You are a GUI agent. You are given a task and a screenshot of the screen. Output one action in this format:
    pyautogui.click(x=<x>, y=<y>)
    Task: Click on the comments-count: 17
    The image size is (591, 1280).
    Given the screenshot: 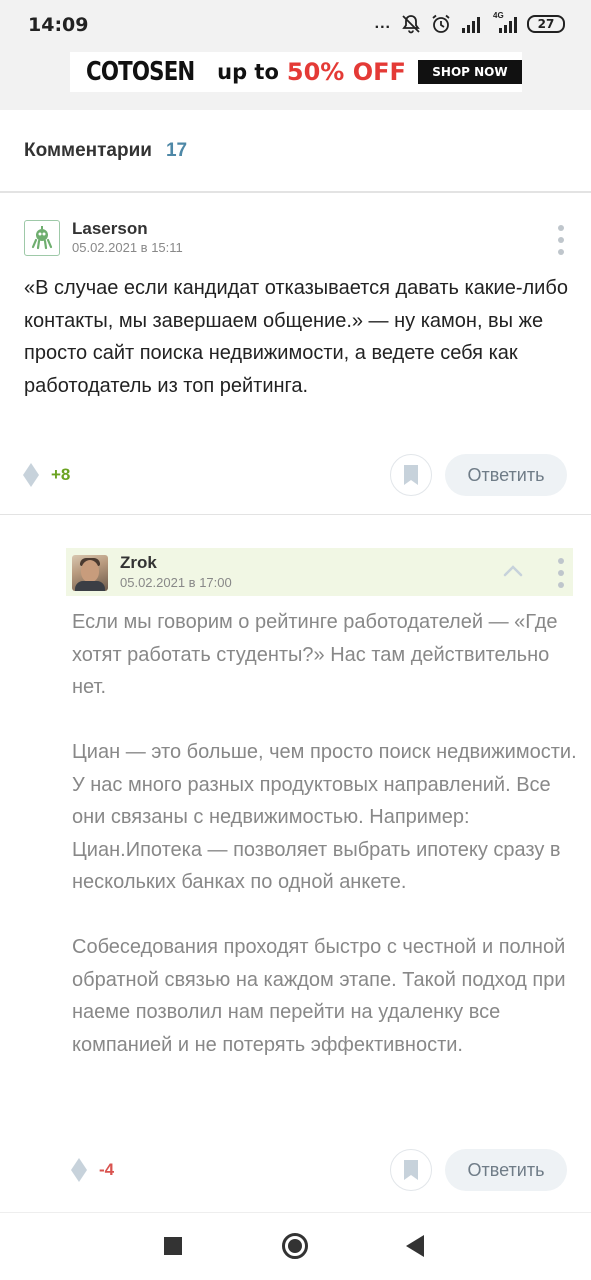 What is the action you would take?
    pyautogui.click(x=176, y=150)
    